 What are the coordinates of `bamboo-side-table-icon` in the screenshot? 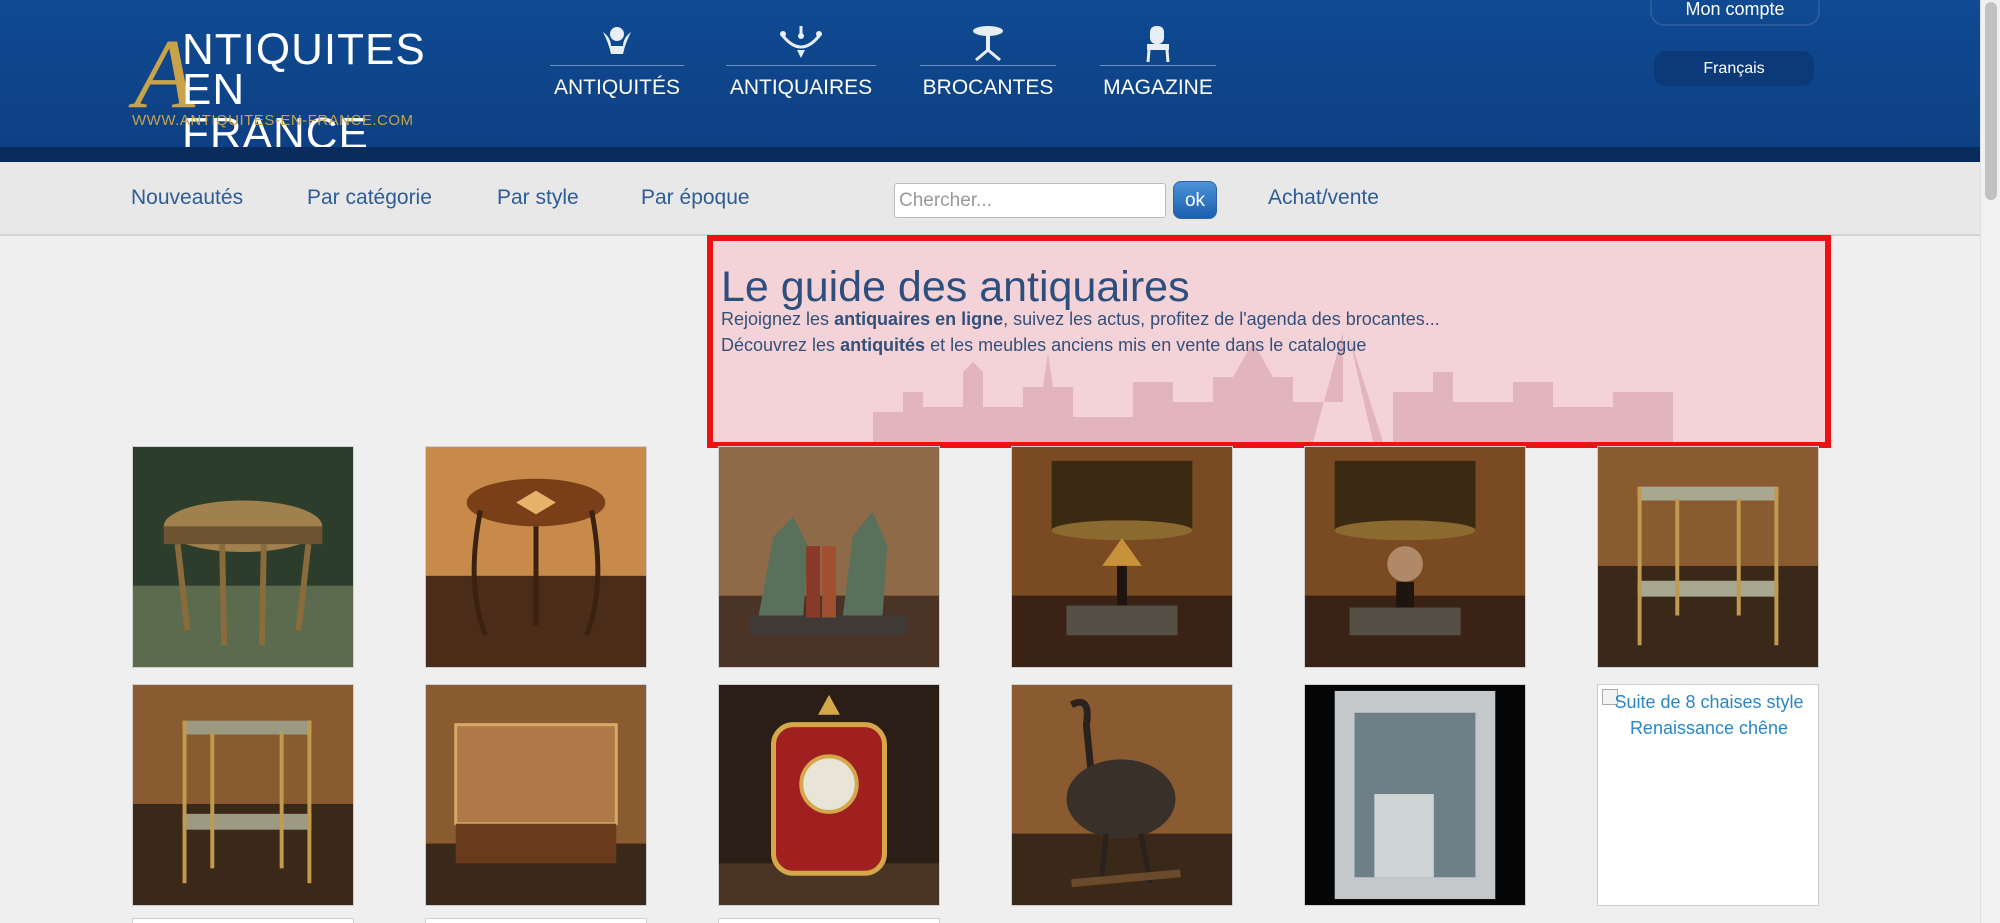 It's located at (1708, 557).